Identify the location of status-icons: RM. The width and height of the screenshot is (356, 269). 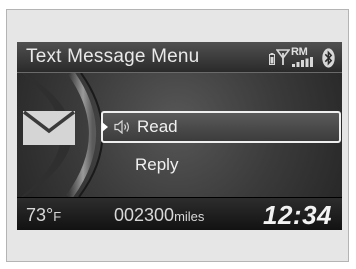
(303, 57).